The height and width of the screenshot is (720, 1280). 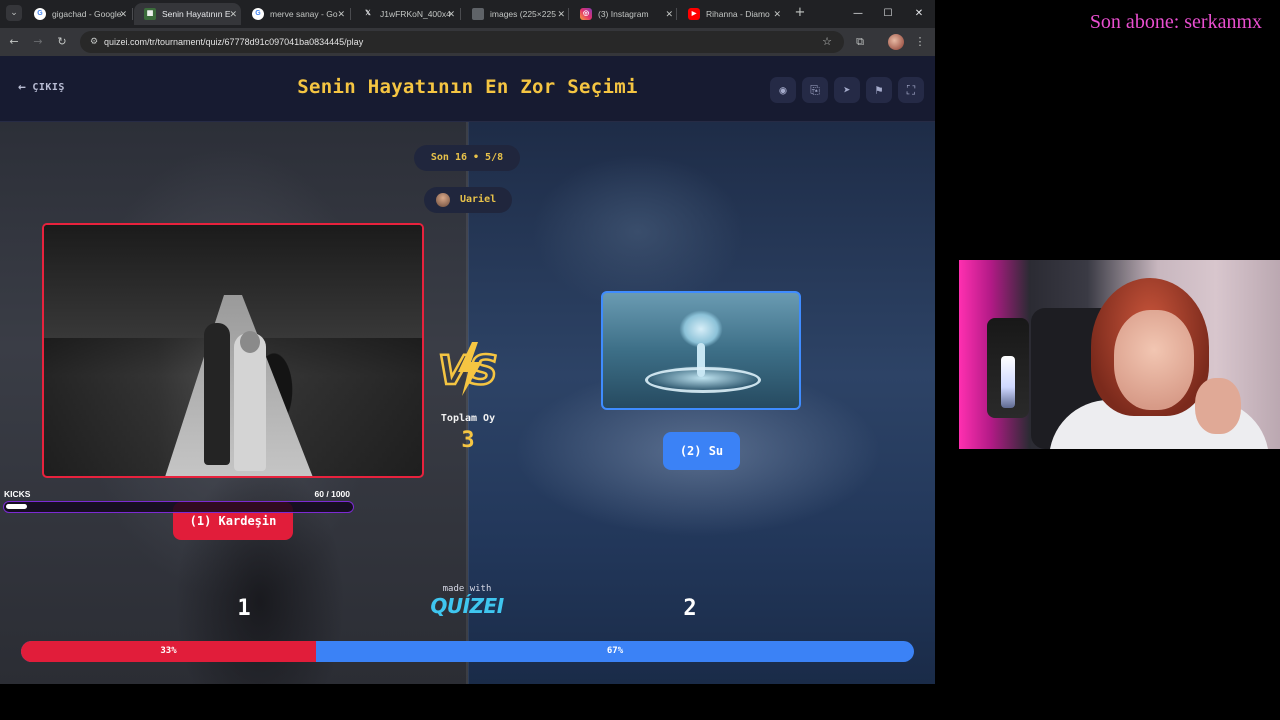 I want to click on youtube-icon: ▶, so click(x=694, y=14).